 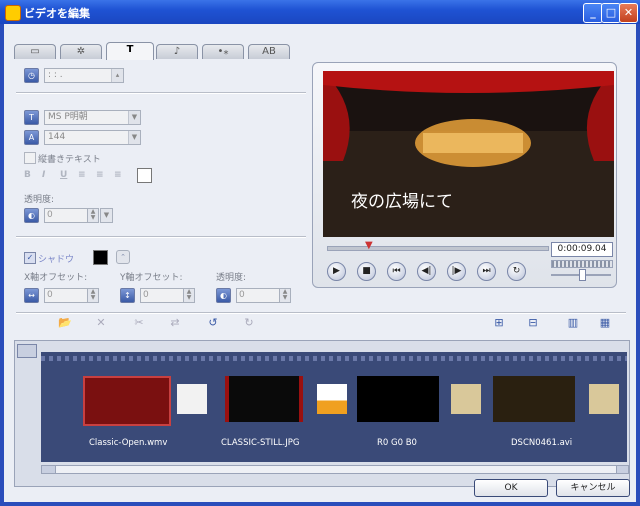 I want to click on shadow-transparency-icon: ◐, so click(x=223, y=295).